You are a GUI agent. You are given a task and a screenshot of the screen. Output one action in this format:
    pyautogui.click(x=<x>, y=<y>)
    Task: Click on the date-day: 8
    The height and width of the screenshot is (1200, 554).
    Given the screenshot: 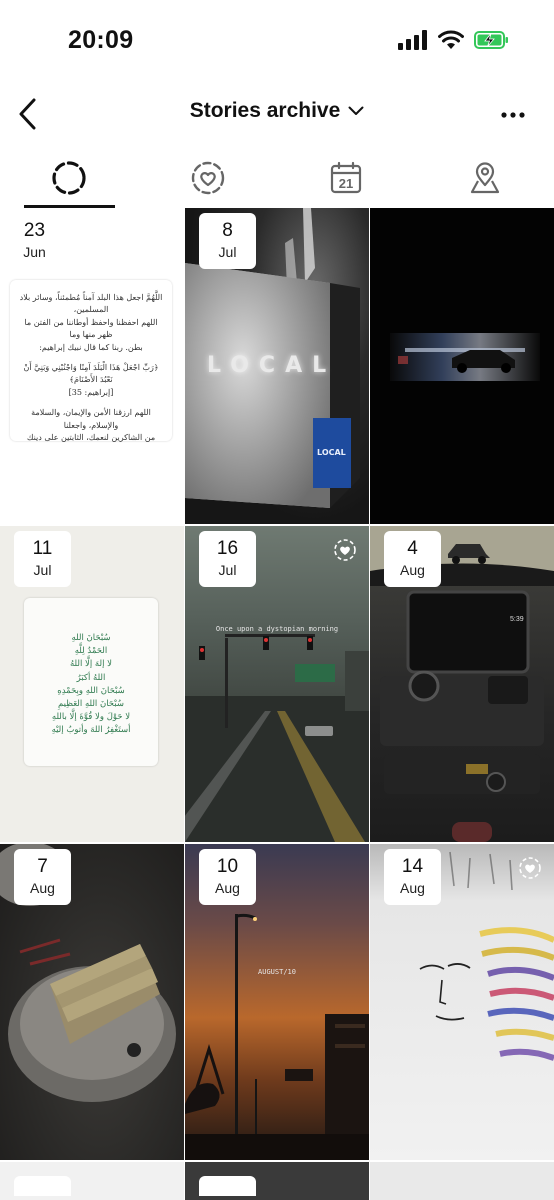 What is the action you would take?
    pyautogui.click(x=227, y=230)
    